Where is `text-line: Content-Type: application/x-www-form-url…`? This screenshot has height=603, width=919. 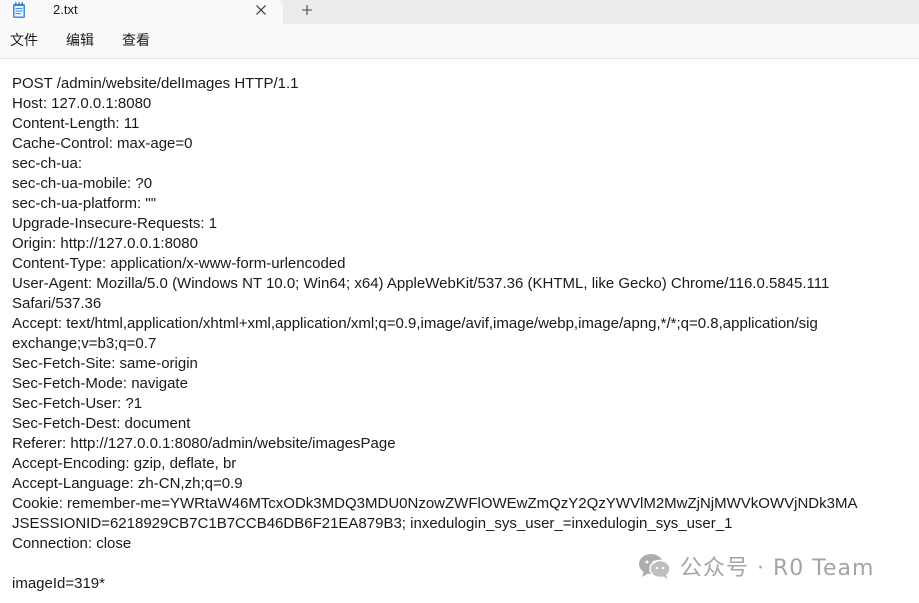 text-line: Content-Type: application/x-www-form-url… is located at coordinates (179, 263).